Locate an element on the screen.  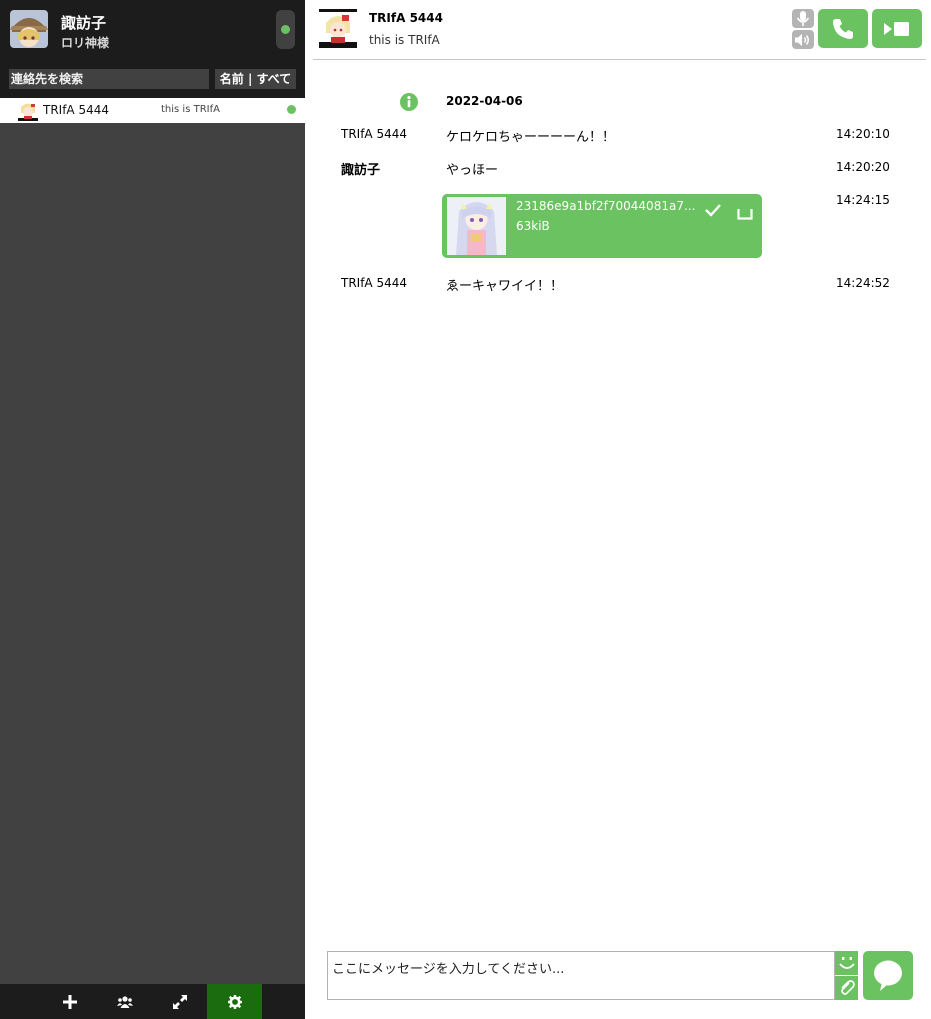
contact-filter-button: 名前 | すべて is located at coordinates (255, 79).